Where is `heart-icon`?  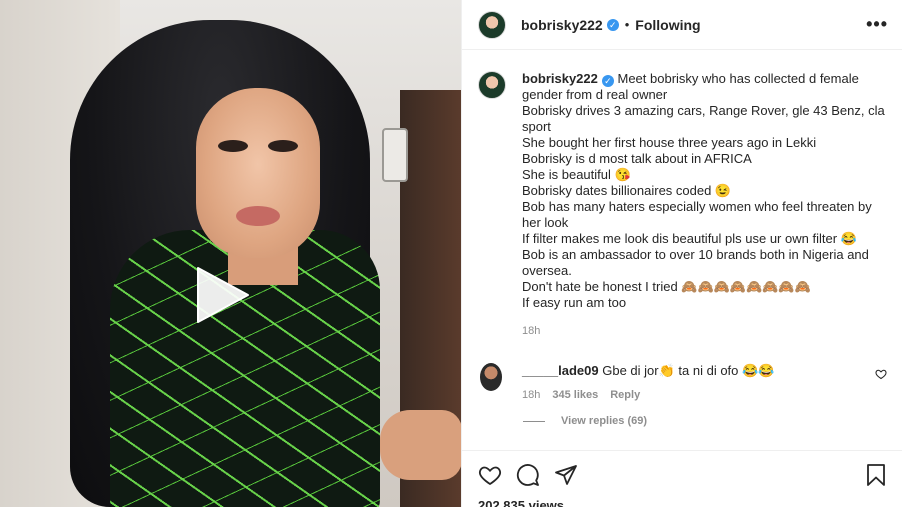 heart-icon is located at coordinates (490, 475).